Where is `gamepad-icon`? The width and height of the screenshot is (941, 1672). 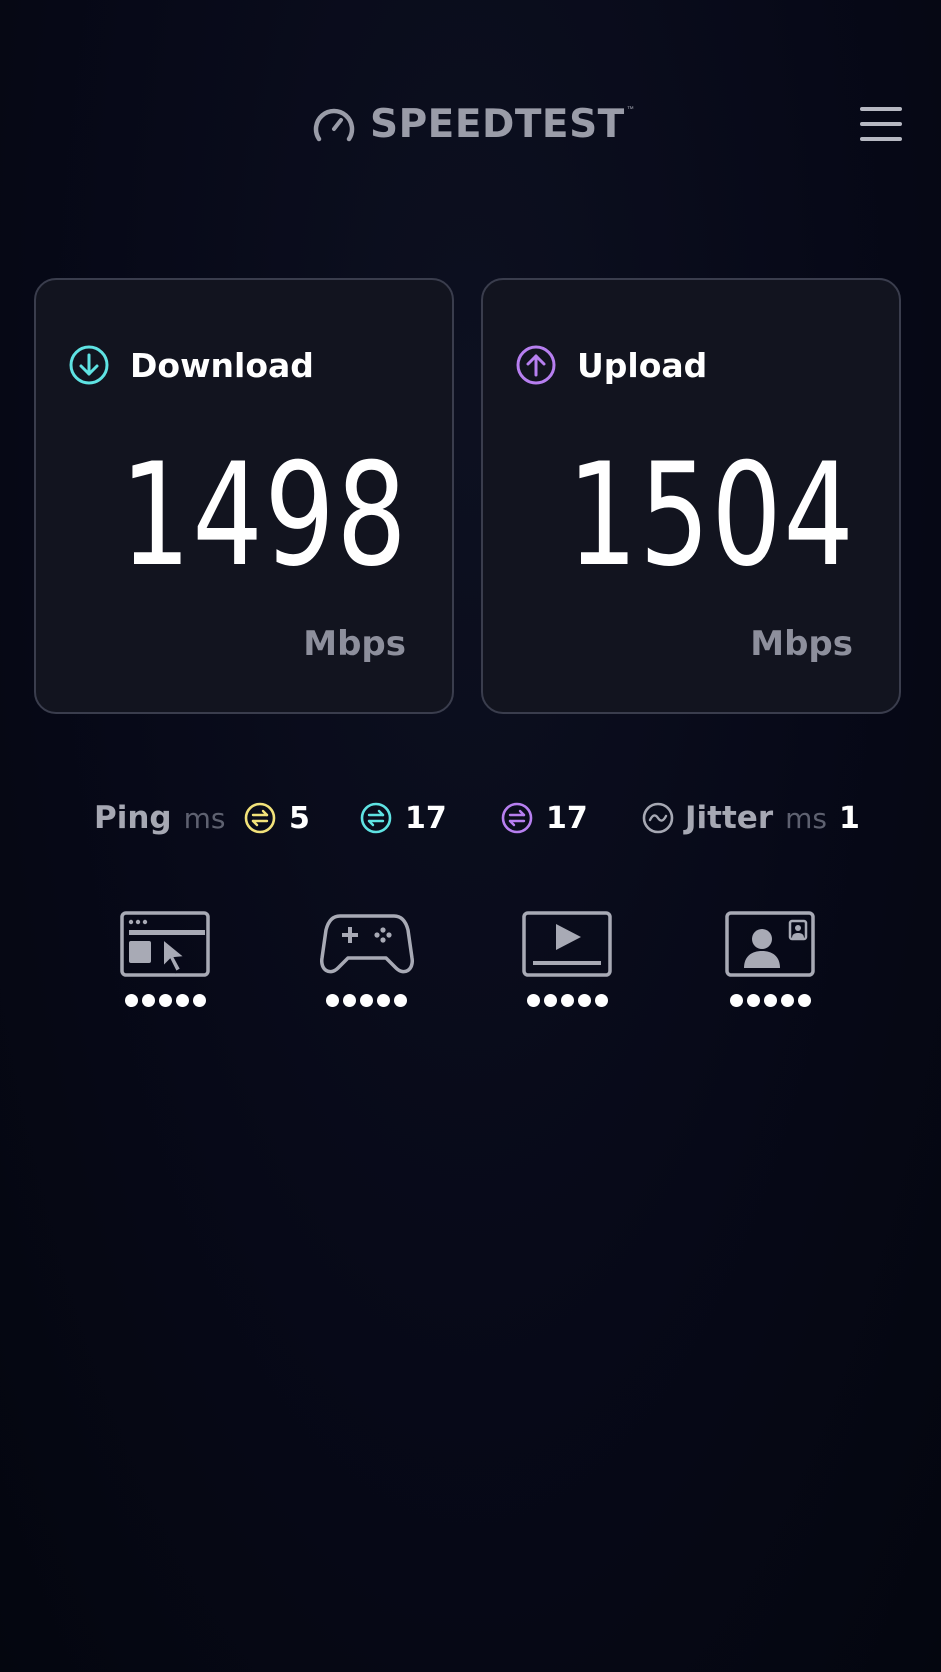
gamepad-icon is located at coordinates (367, 944).